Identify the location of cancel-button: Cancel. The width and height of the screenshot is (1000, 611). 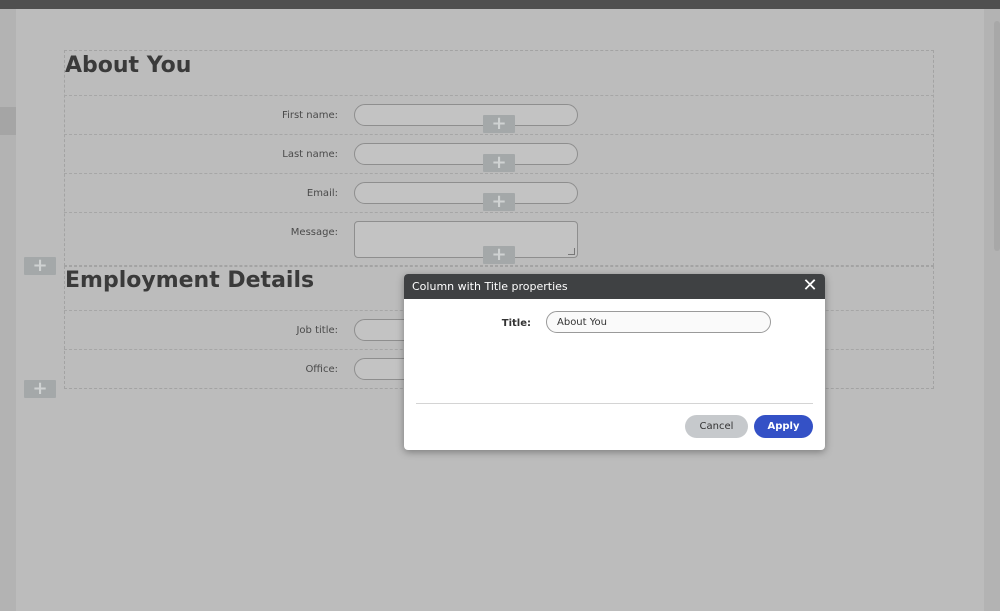
(716, 426).